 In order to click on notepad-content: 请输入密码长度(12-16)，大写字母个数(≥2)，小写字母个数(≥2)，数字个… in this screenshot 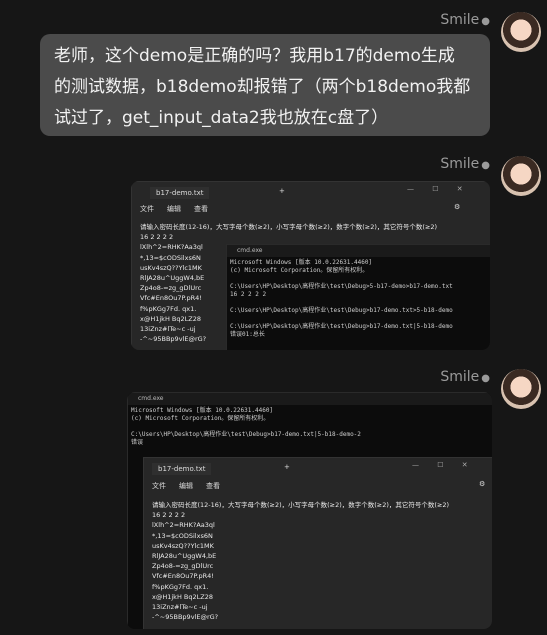, I will do `click(301, 561)`.